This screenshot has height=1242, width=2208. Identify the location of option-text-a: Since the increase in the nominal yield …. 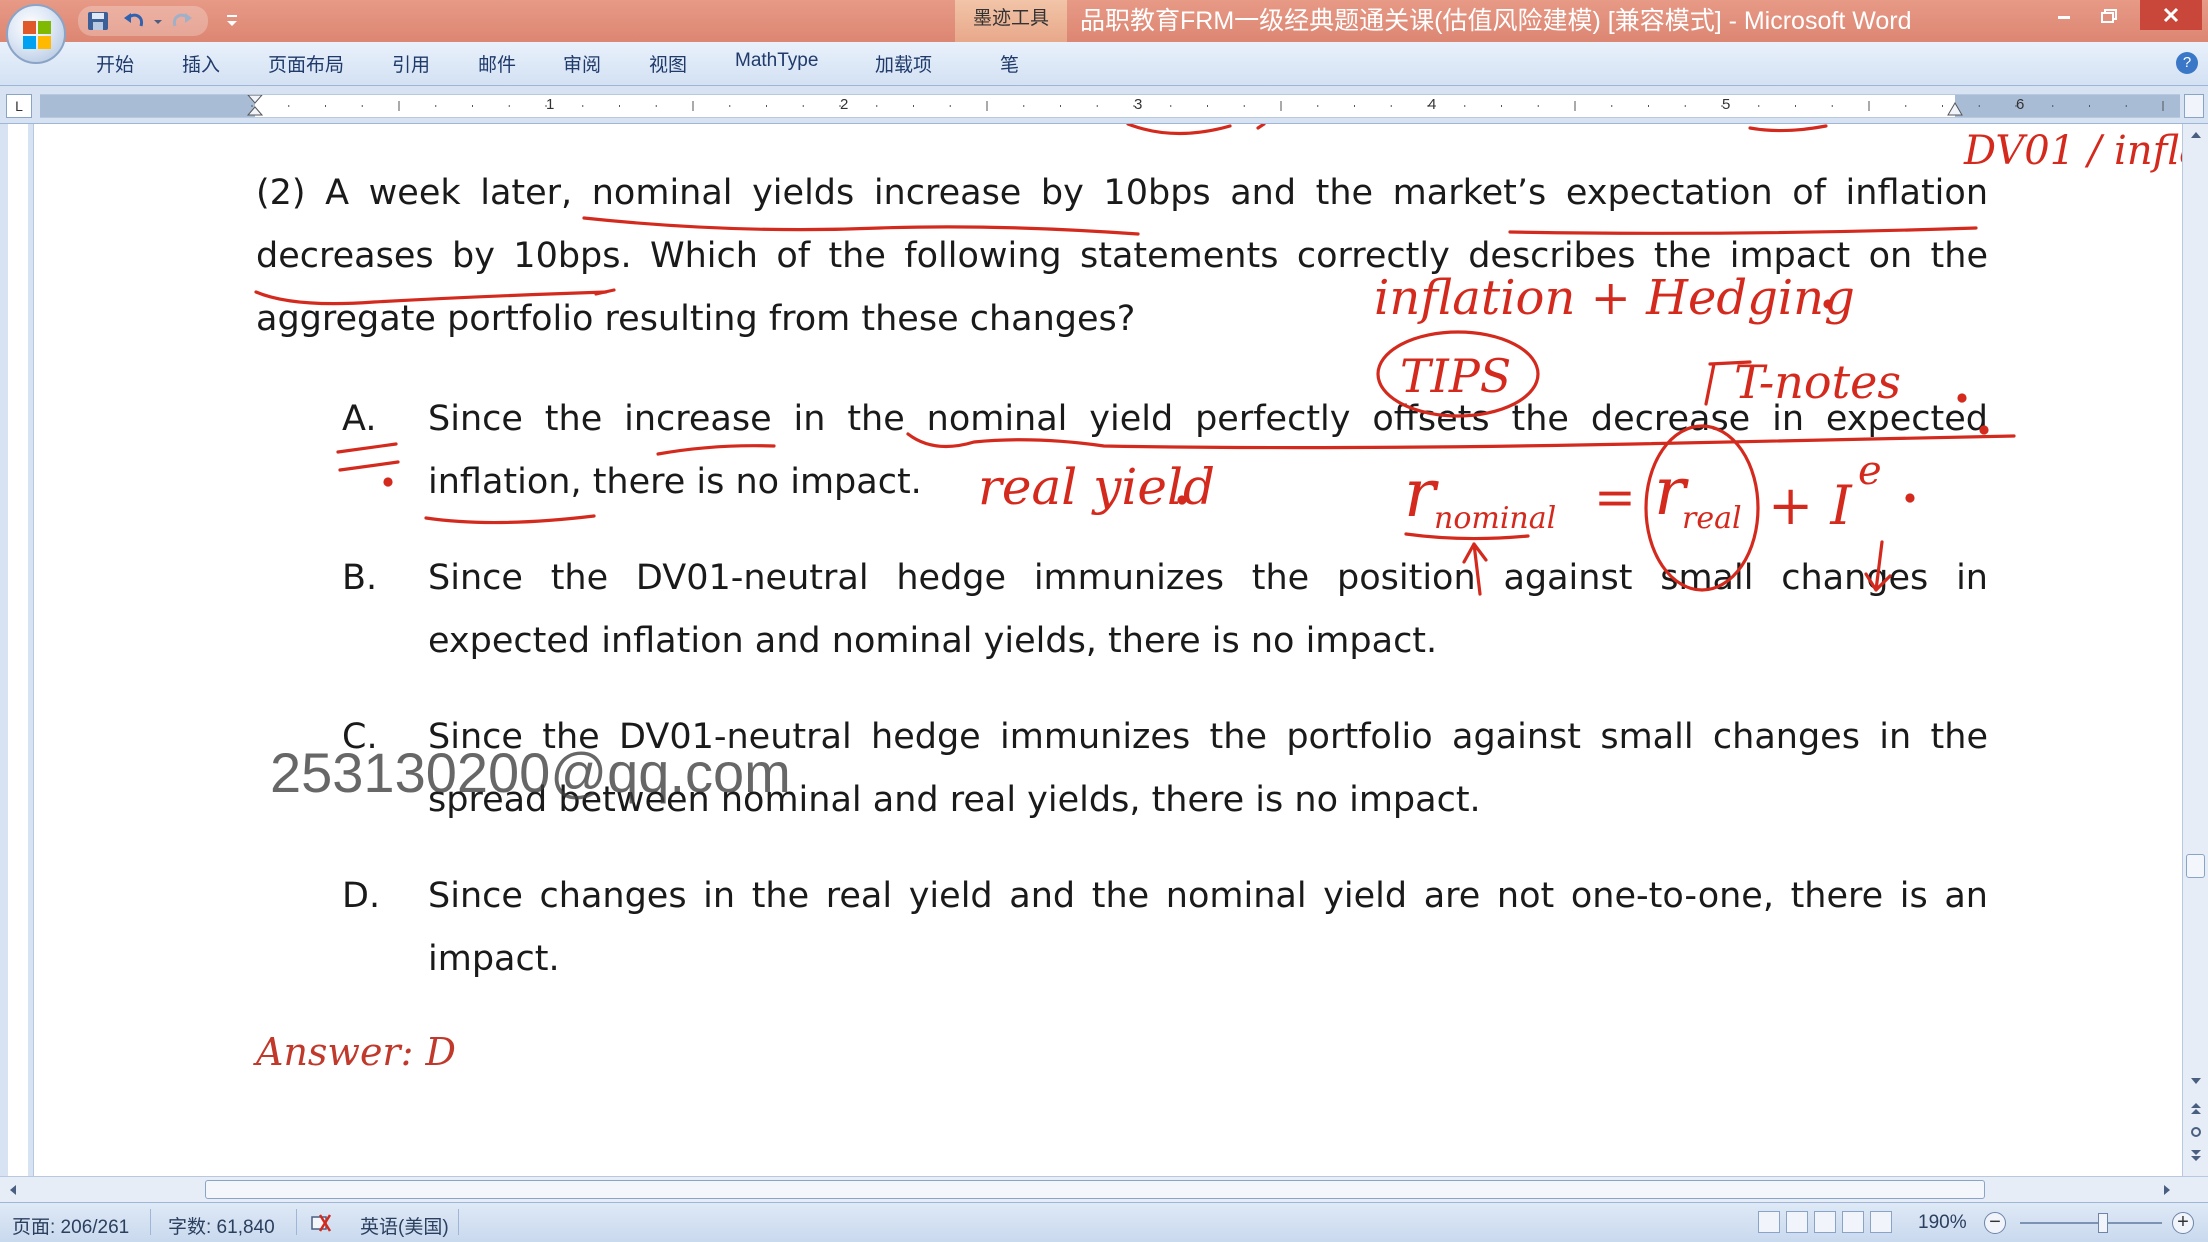
(1208, 450).